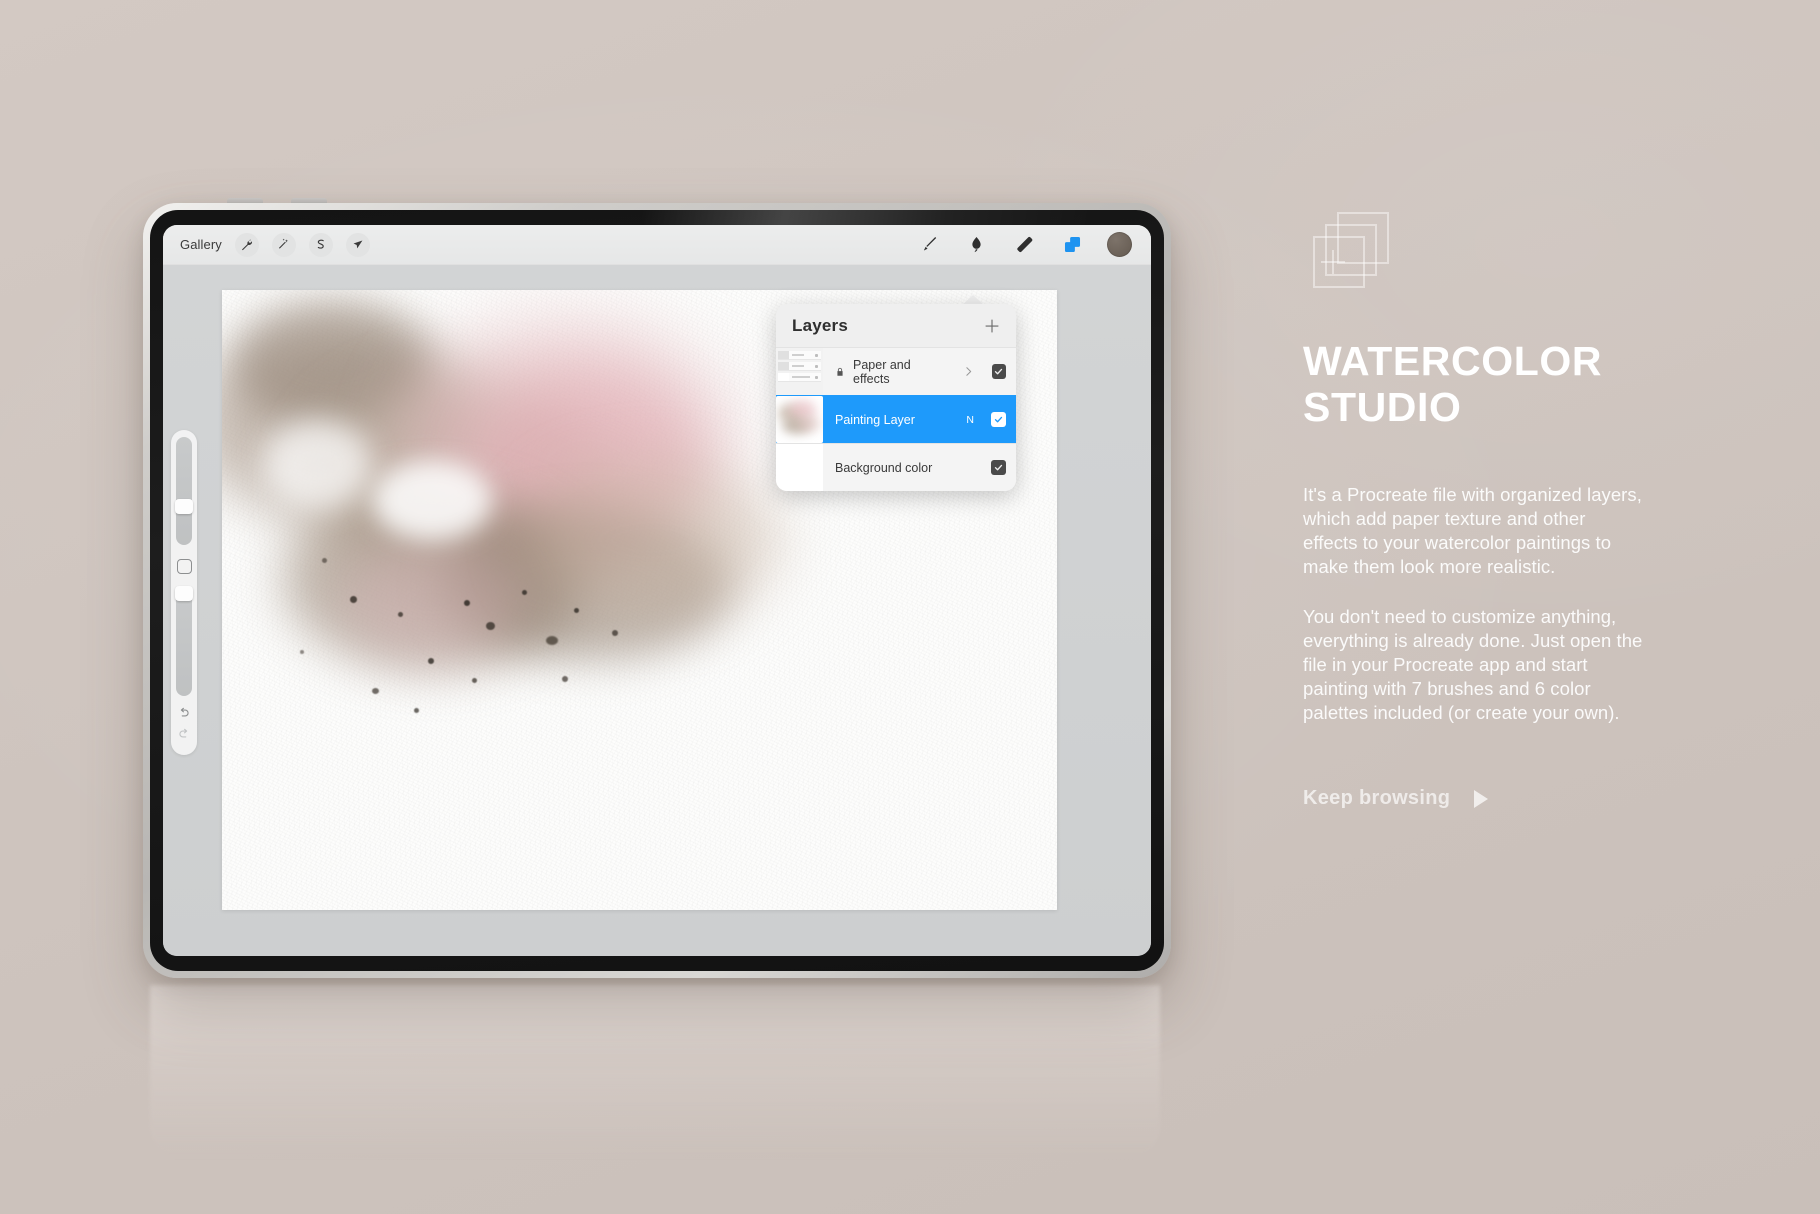 This screenshot has width=1820, height=1214. What do you see at coordinates (875, 419) in the screenshot?
I see `layer-name: Painting Layer` at bounding box center [875, 419].